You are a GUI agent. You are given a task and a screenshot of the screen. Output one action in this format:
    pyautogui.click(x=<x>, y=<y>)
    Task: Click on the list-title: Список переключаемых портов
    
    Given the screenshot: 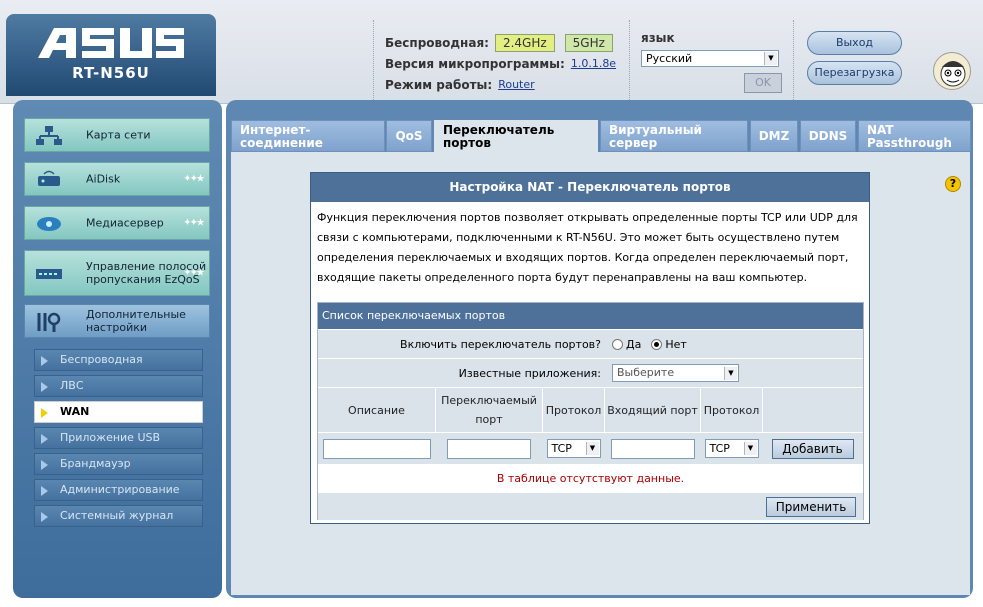 What is the action you would take?
    pyautogui.click(x=590, y=316)
    